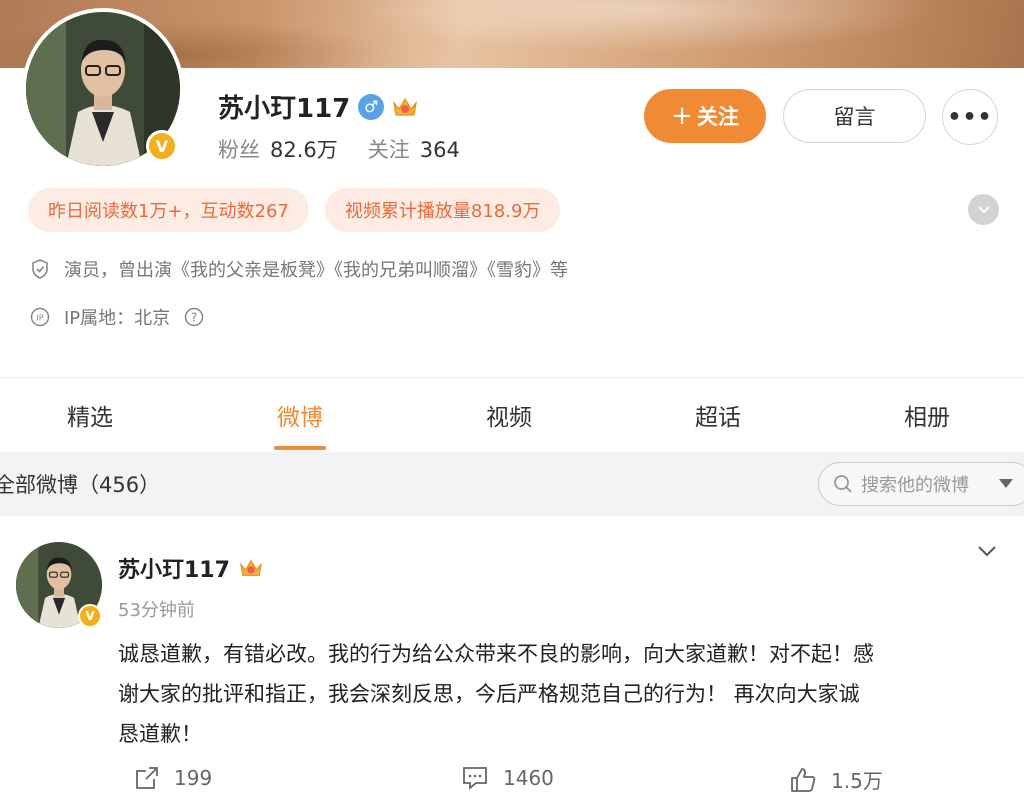 This screenshot has width=1024, height=812. Describe the element at coordinates (40, 269) in the screenshot. I see `shield-icon` at that location.